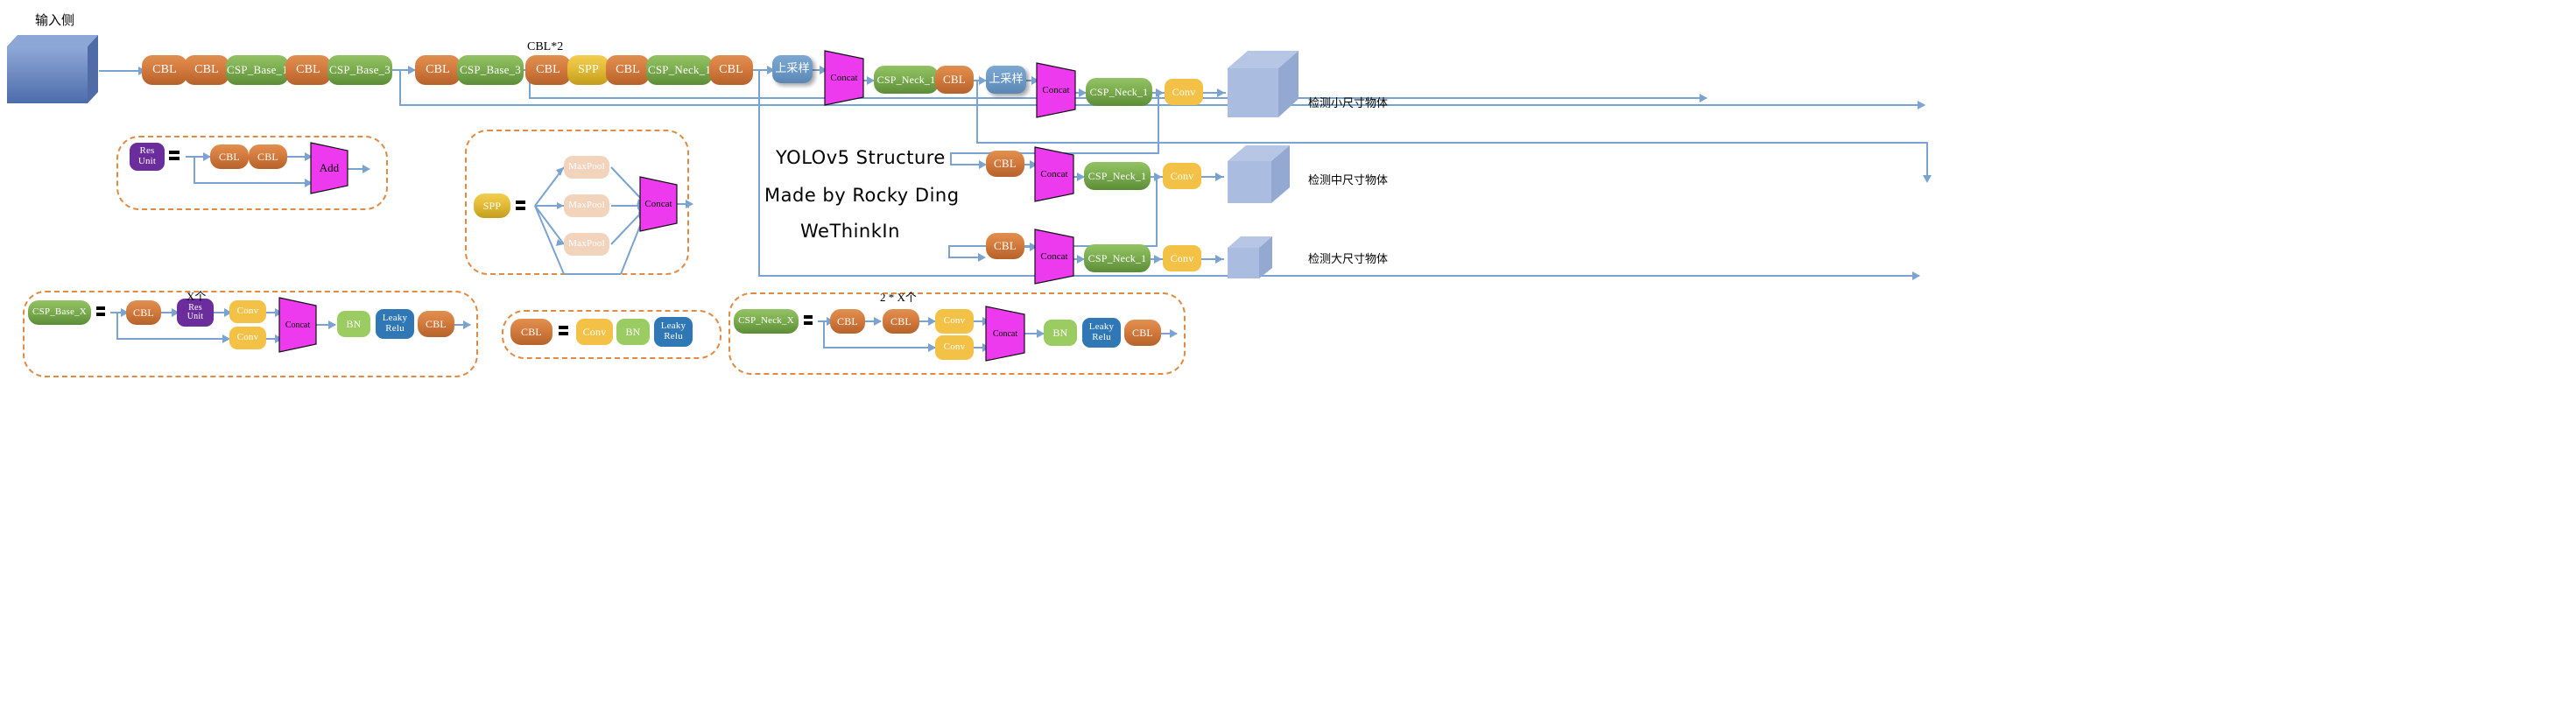 The width and height of the screenshot is (2576, 725). I want to click on legend-cspneck-conv-bottom: Conv, so click(954, 347).